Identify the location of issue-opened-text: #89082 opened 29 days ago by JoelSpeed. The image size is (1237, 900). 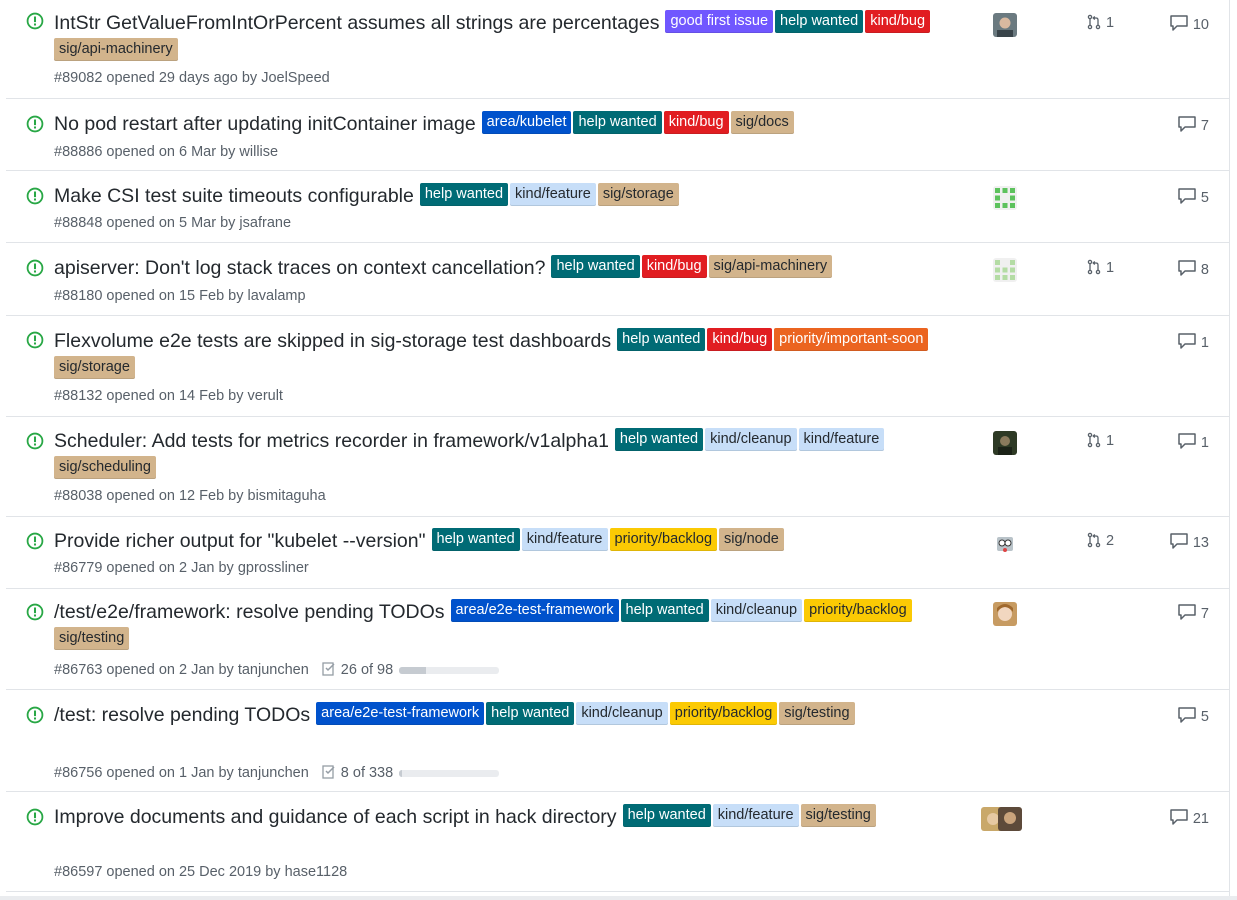
(192, 78).